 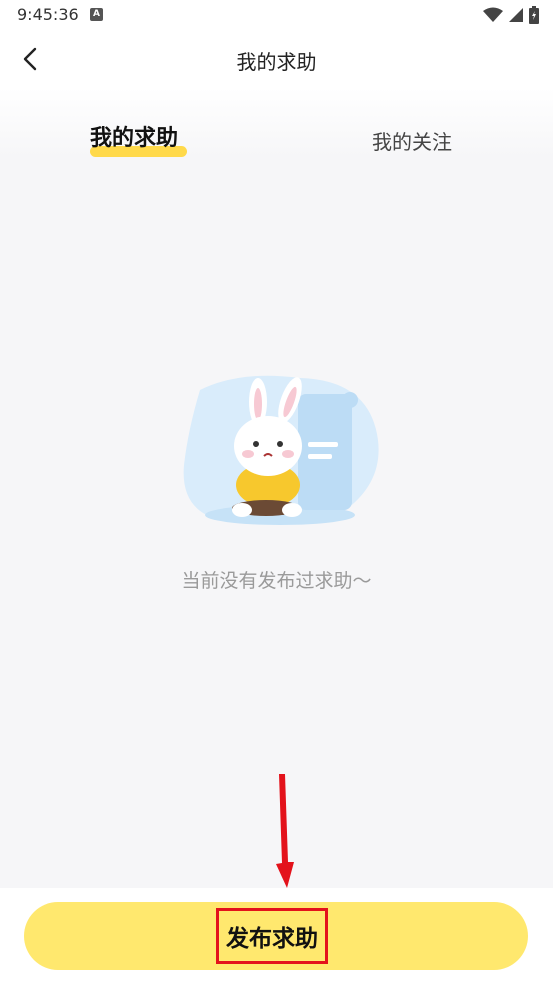 What do you see at coordinates (48, 14) in the screenshot?
I see `status-time: 9:45:36` at bounding box center [48, 14].